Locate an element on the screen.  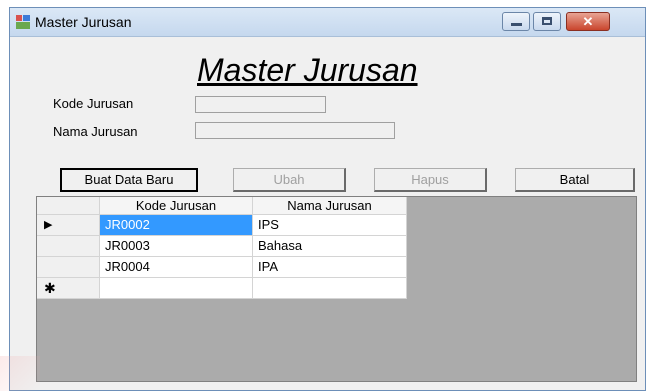
cell-kode-jurusan-new is located at coordinates (176, 288).